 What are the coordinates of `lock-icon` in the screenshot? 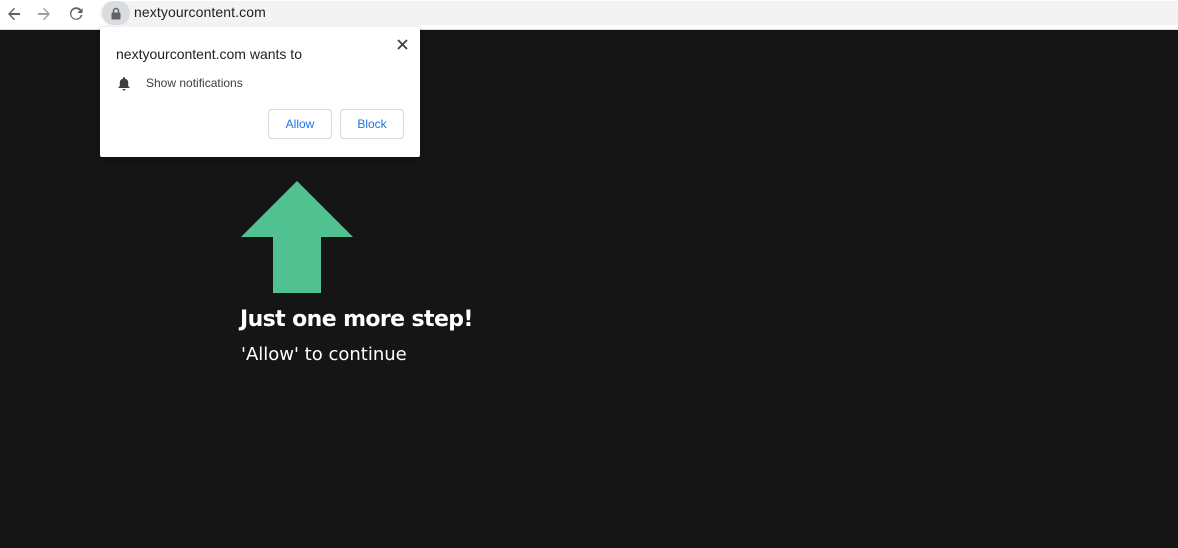 It's located at (116, 13).